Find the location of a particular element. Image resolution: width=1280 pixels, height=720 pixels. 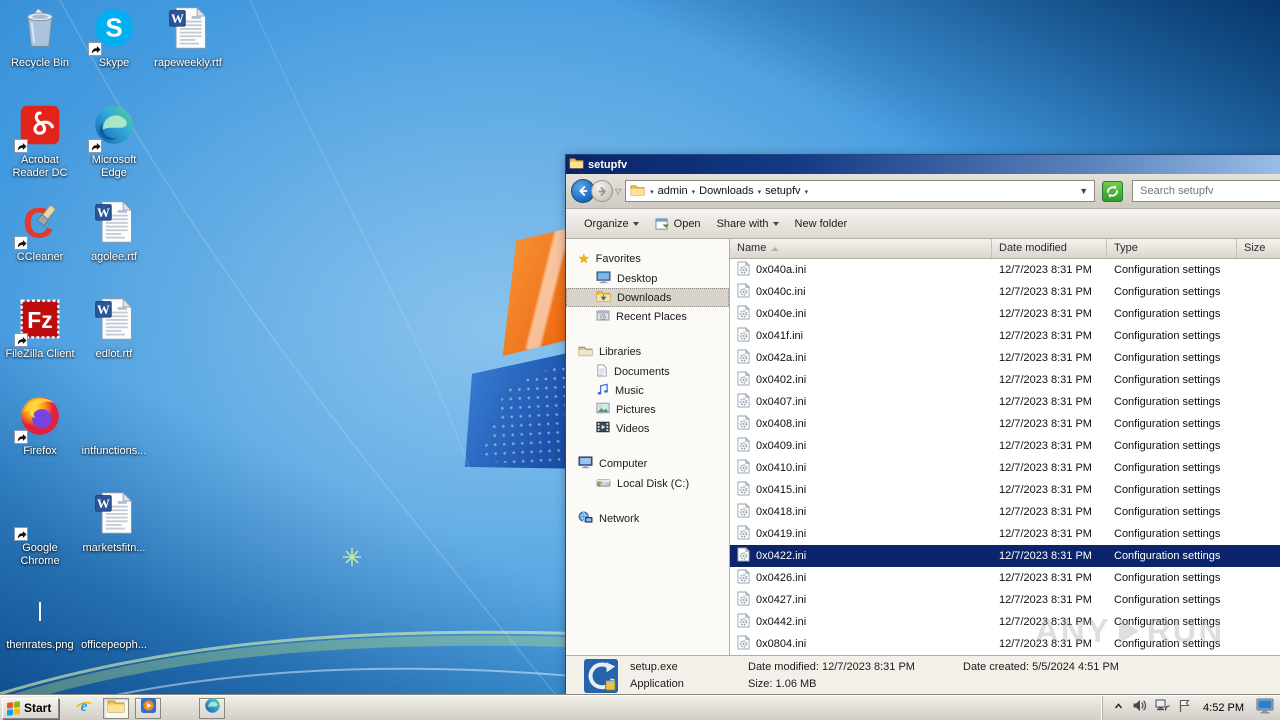

refresh-button is located at coordinates (1113, 191).